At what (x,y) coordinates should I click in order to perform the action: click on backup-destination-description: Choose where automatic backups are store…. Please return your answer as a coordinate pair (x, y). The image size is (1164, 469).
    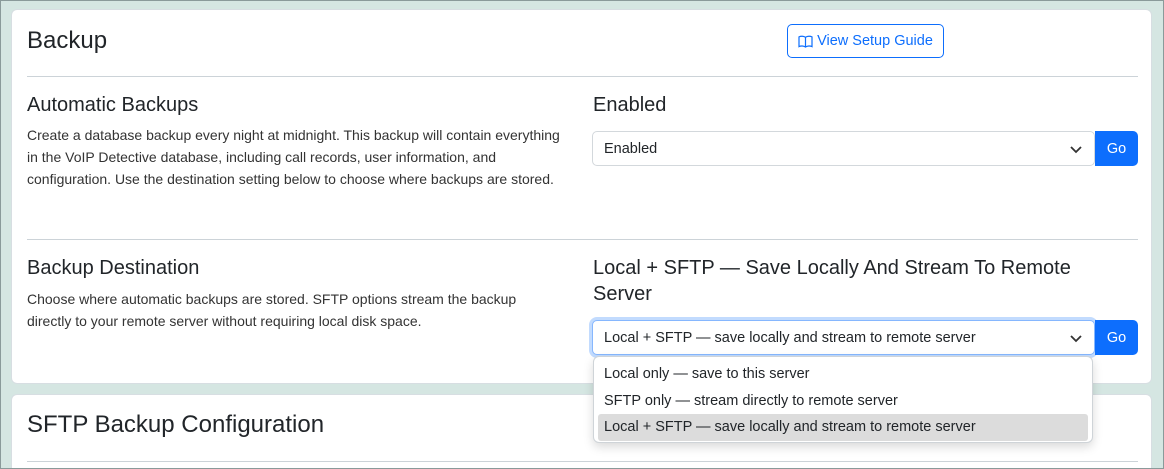
    Looking at the image, I should click on (272, 310).